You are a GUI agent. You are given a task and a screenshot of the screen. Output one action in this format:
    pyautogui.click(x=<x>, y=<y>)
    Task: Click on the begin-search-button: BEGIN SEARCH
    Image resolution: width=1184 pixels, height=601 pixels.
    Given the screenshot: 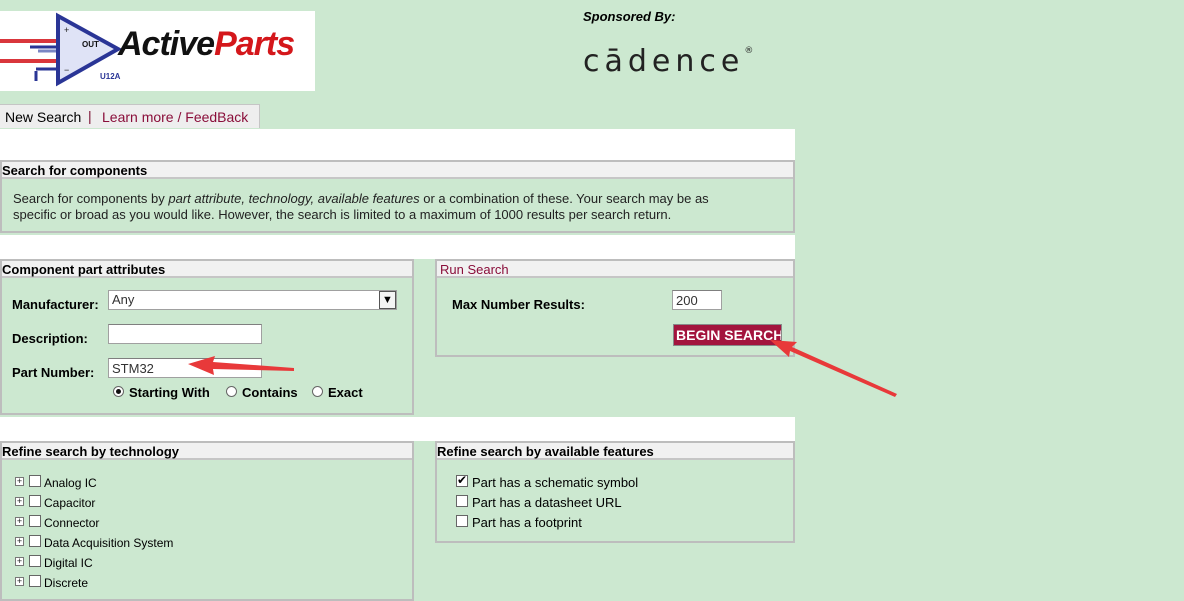 What is the action you would take?
    pyautogui.click(x=727, y=335)
    